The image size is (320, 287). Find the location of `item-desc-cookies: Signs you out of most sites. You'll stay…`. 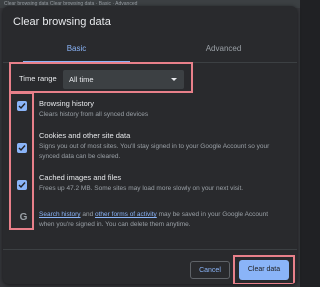

item-desc-cookies: Signs you out of most sites. You'll stay… is located at coordinates (154, 151).